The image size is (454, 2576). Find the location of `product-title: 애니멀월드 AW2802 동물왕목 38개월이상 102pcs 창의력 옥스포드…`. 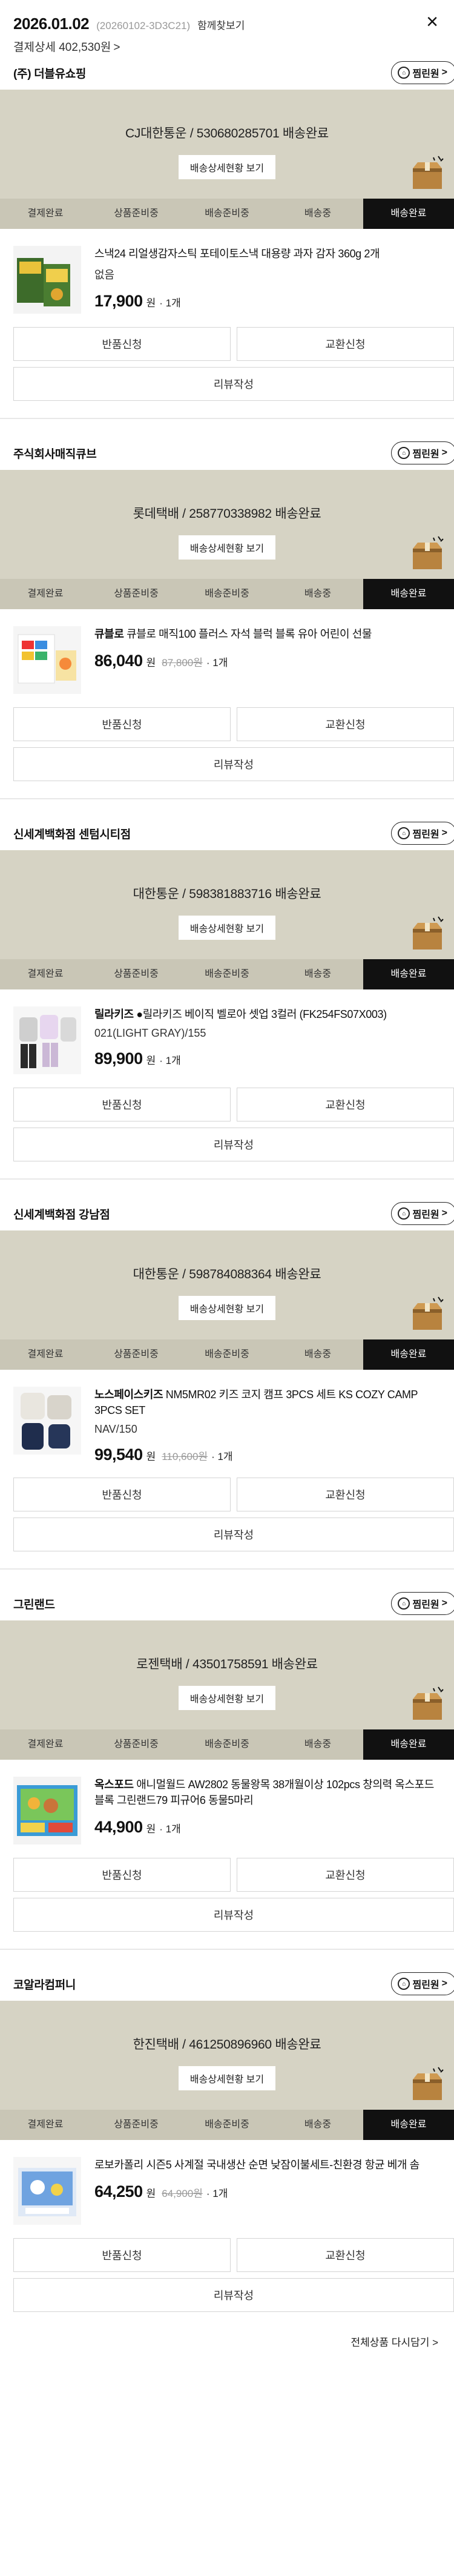

product-title: 애니멀월드 AW2802 동물왕목 38개월이상 102pcs 창의력 옥스포드… is located at coordinates (264, 1792).